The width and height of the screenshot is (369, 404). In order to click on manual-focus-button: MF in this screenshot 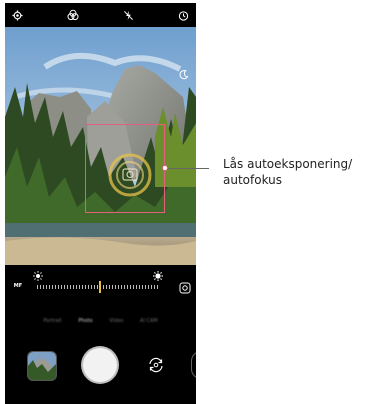, I will do `click(18, 286)`.